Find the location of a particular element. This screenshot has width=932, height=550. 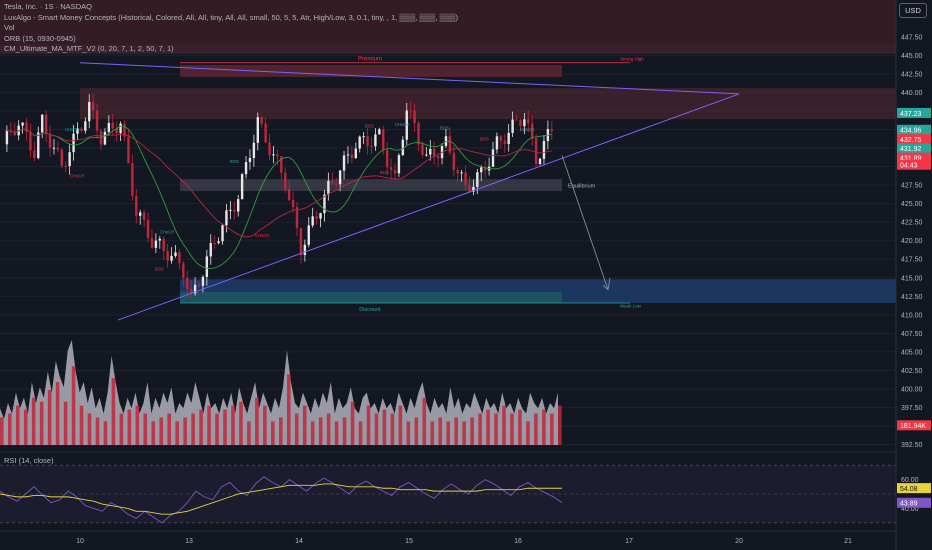

price-label: 437.23 is located at coordinates (911, 114).